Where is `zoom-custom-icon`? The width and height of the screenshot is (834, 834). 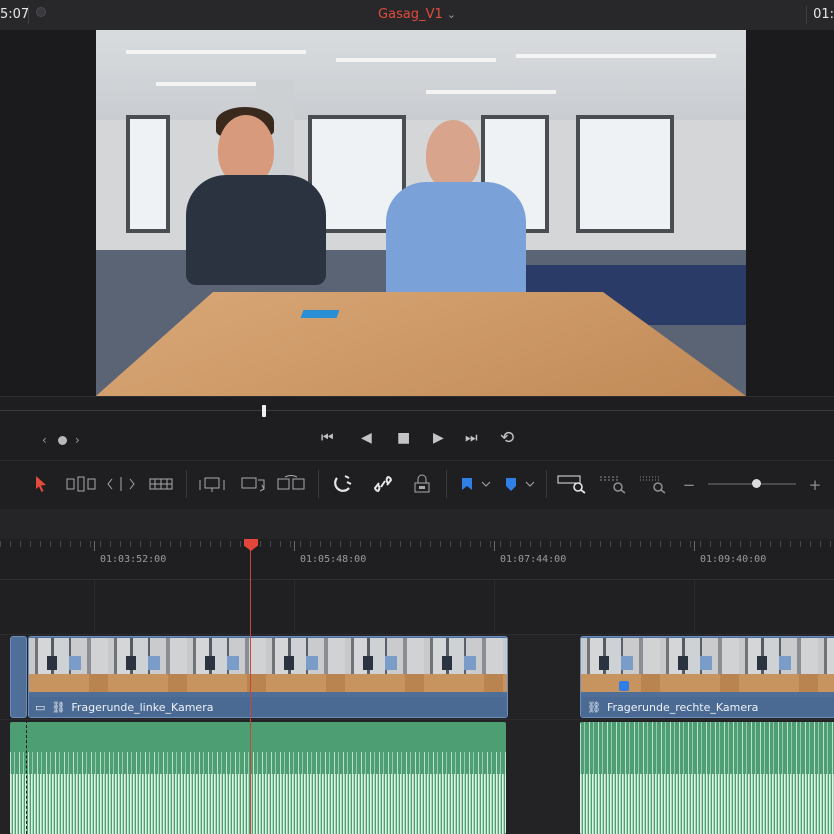
zoom-custom-icon is located at coordinates (654, 484).